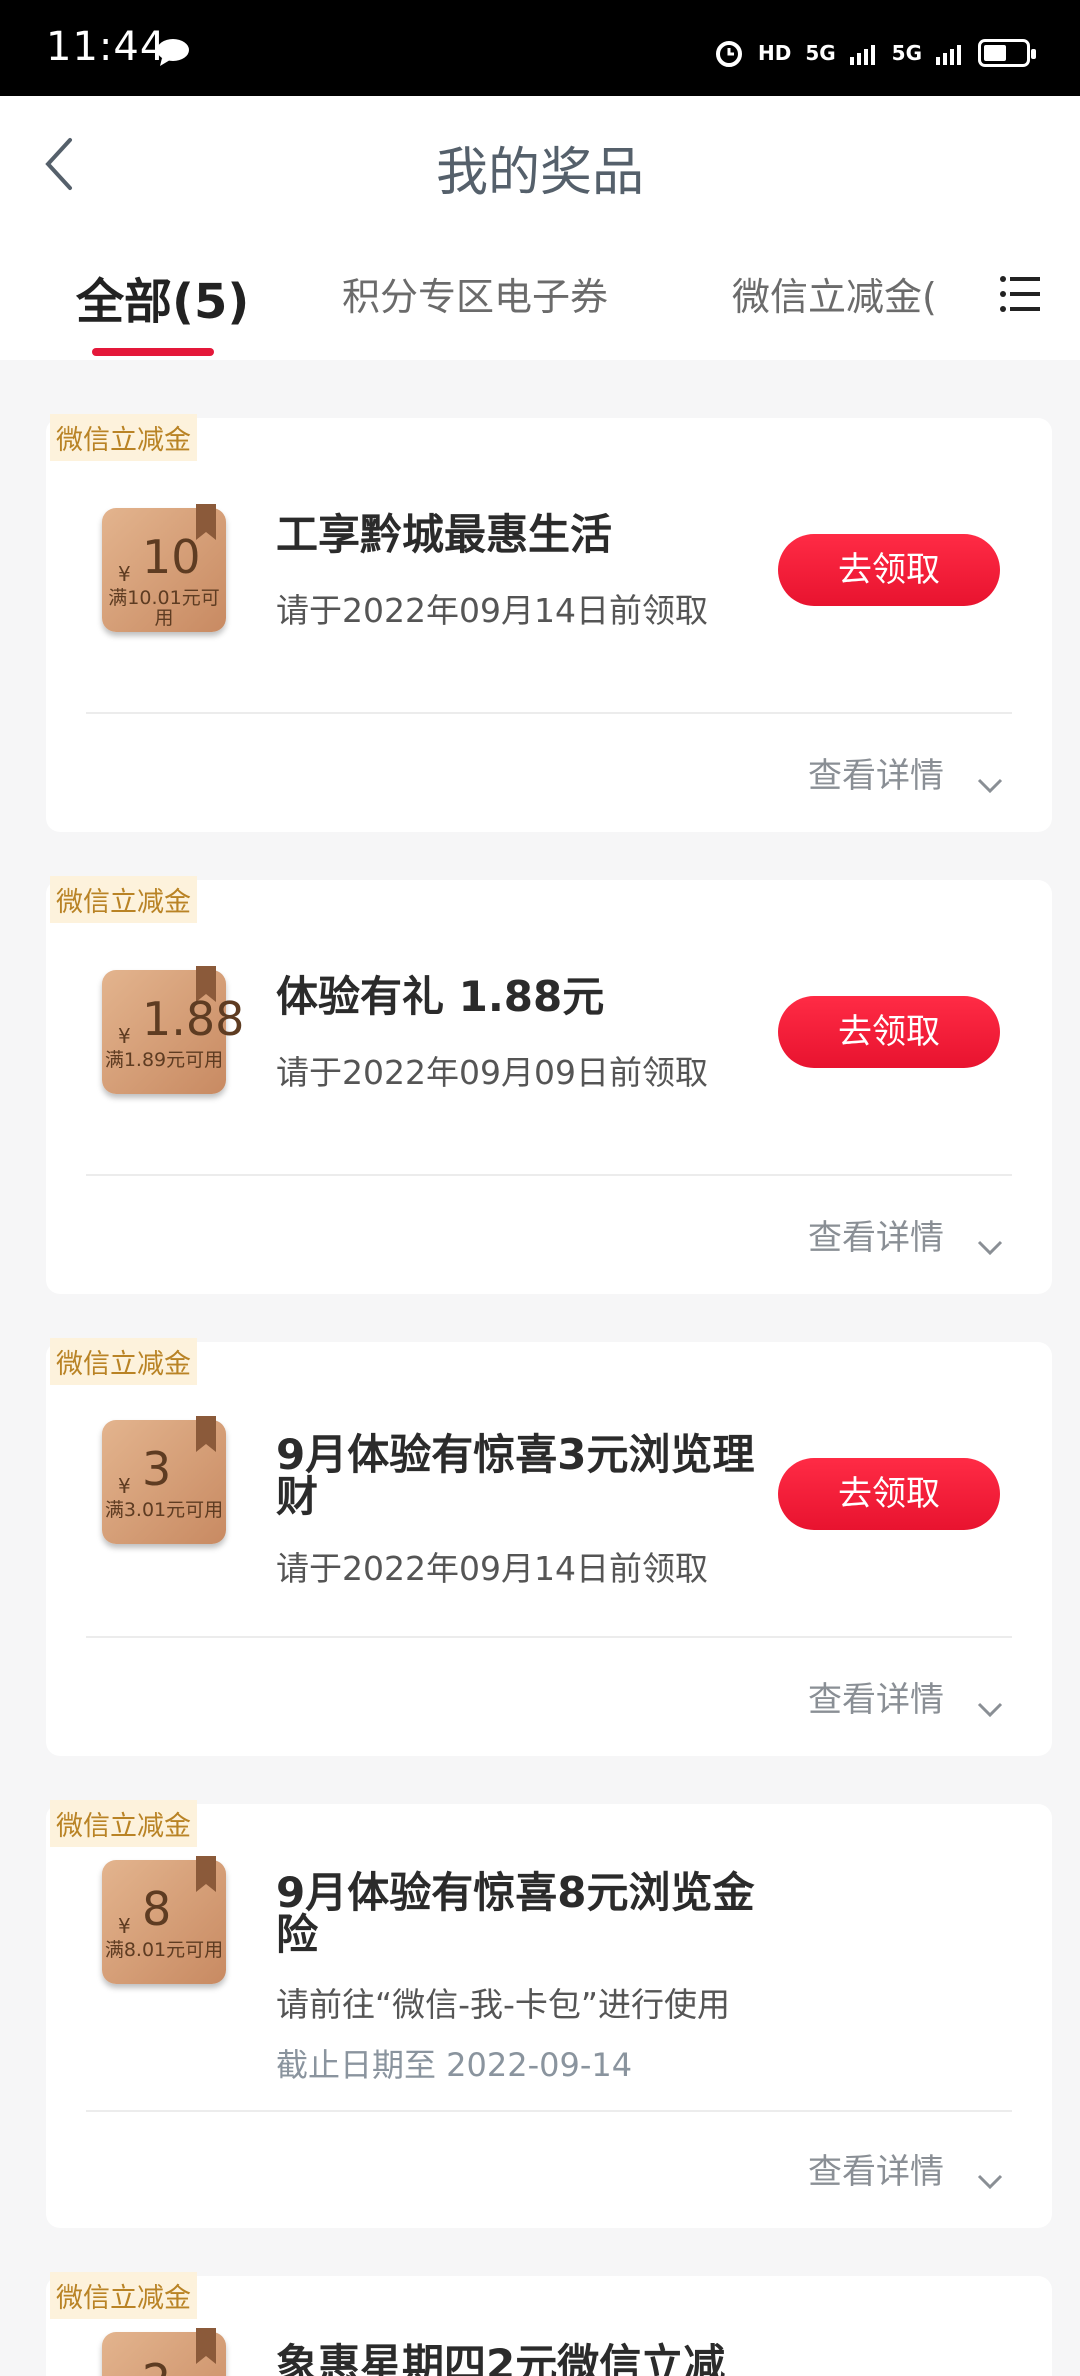 The height and width of the screenshot is (2376, 1080). I want to click on tab-bar: 全部(5) 积分专区电子券 微信立减金(, so click(540, 298).